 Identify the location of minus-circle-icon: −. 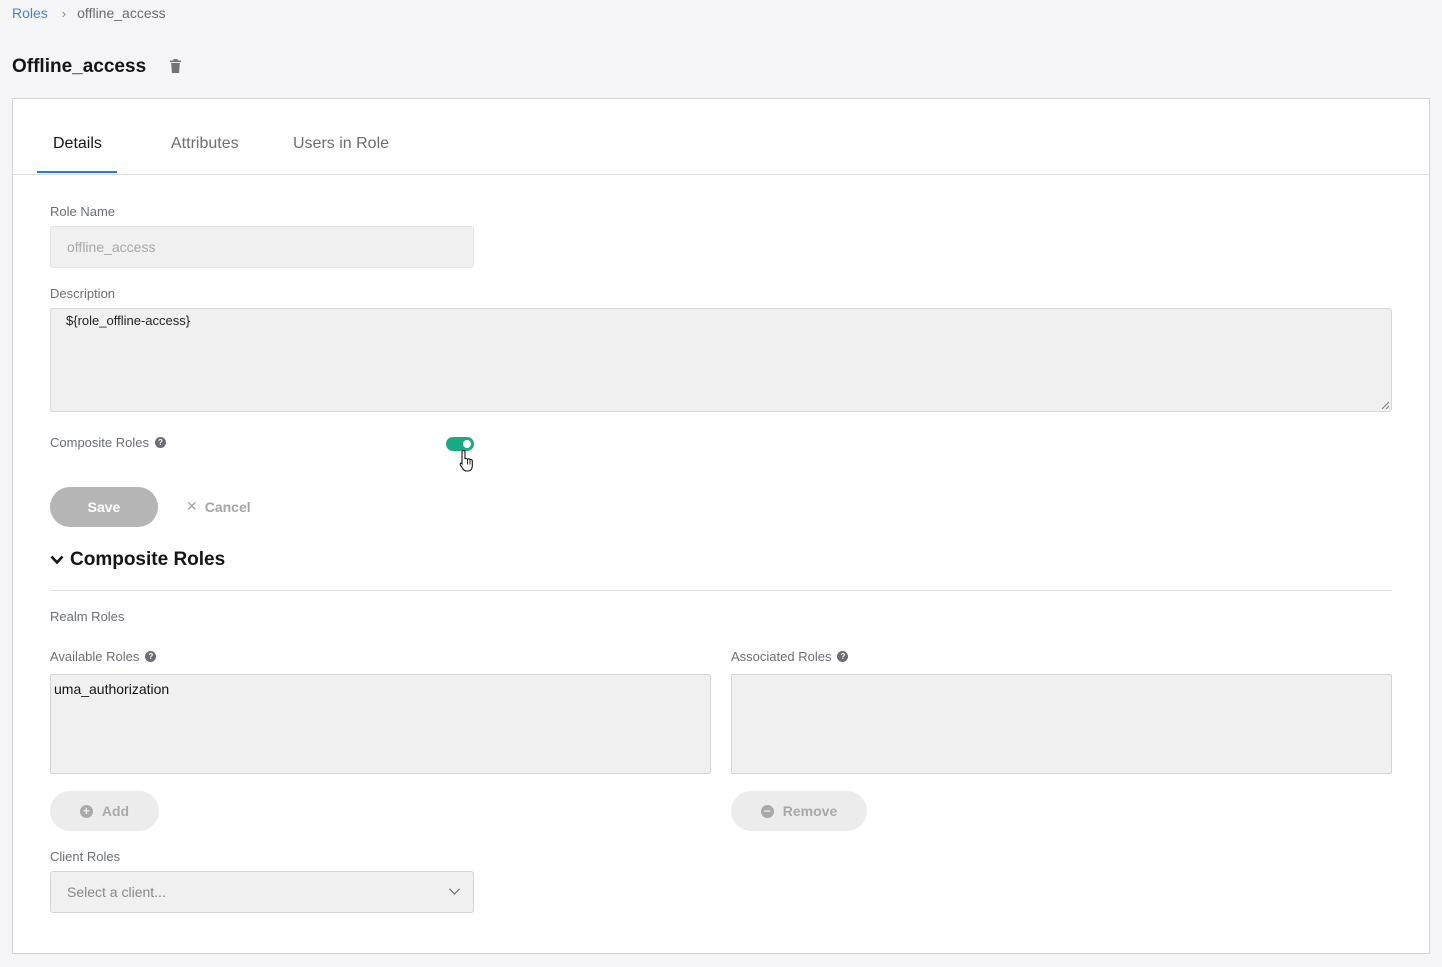
(767, 811).